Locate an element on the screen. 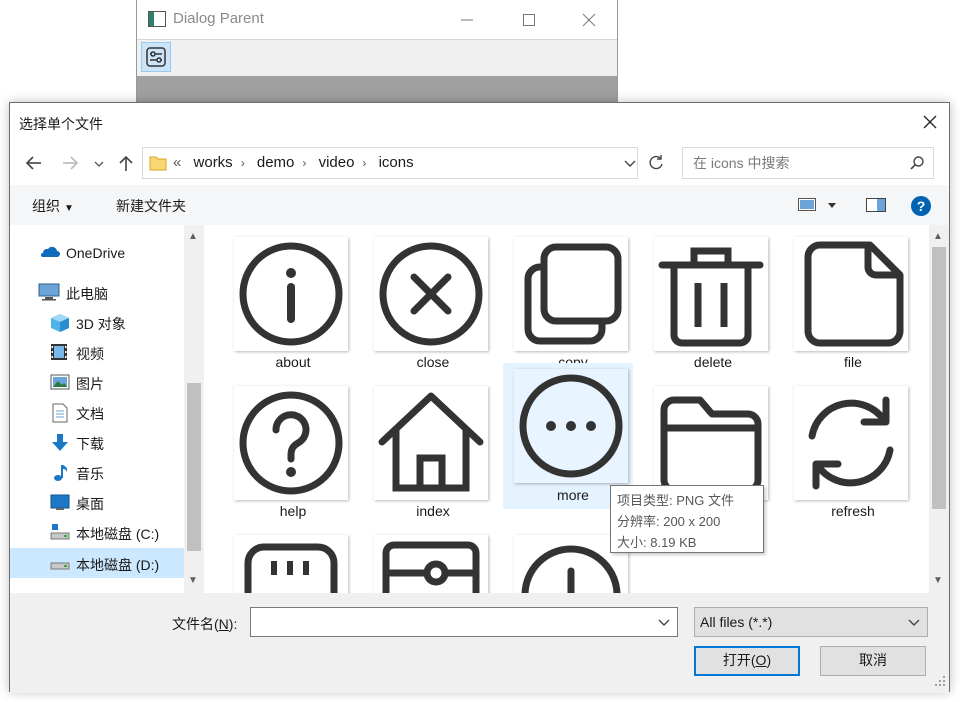 This screenshot has height=702, width=960. up-arrow-icon is located at coordinates (126, 163).